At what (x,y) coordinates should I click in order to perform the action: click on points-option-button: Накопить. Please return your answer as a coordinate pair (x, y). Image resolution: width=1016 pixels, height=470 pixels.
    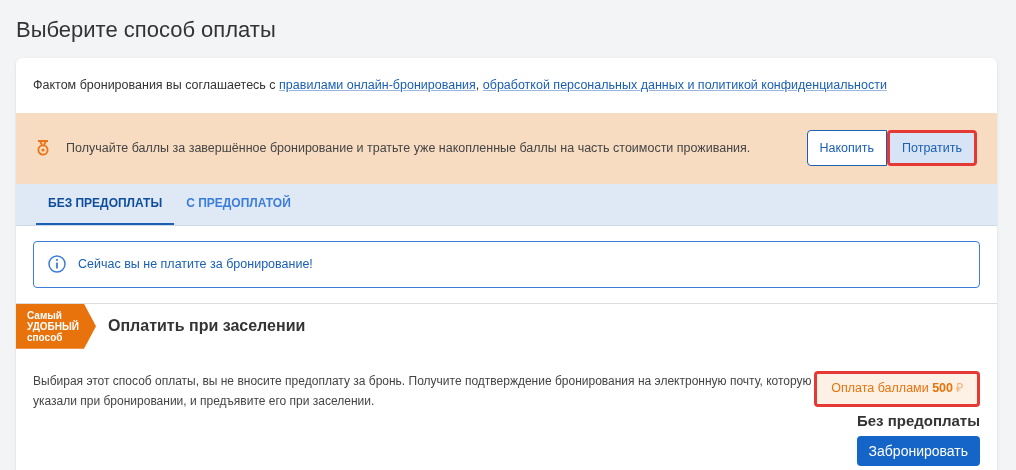
    Looking at the image, I should click on (847, 148).